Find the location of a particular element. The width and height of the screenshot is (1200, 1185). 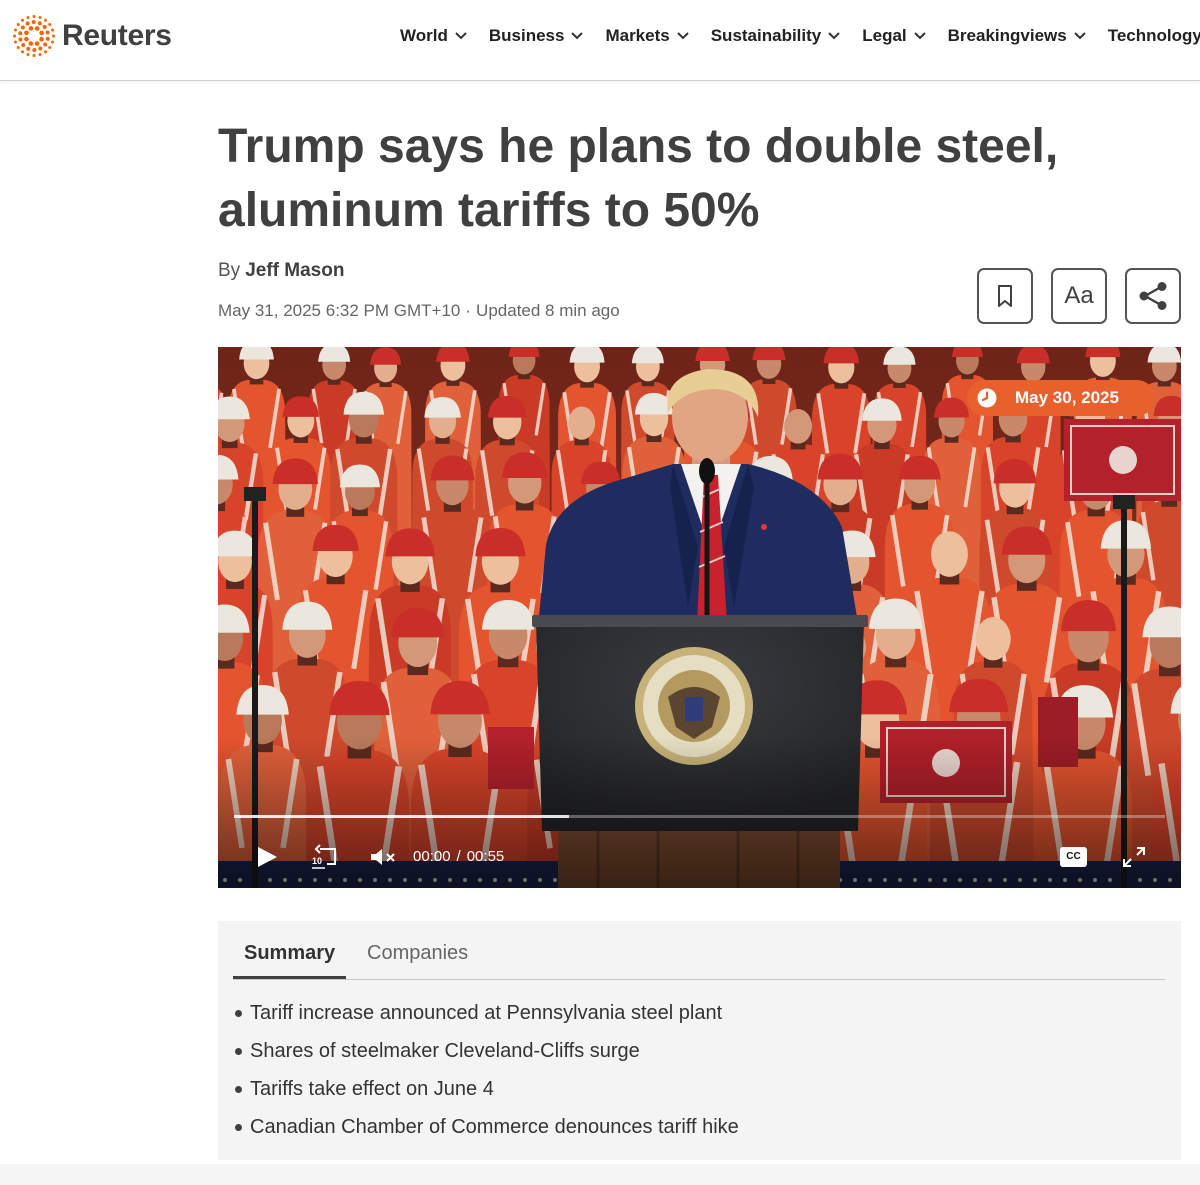

nav-item-label: Business is located at coordinates (526, 35).